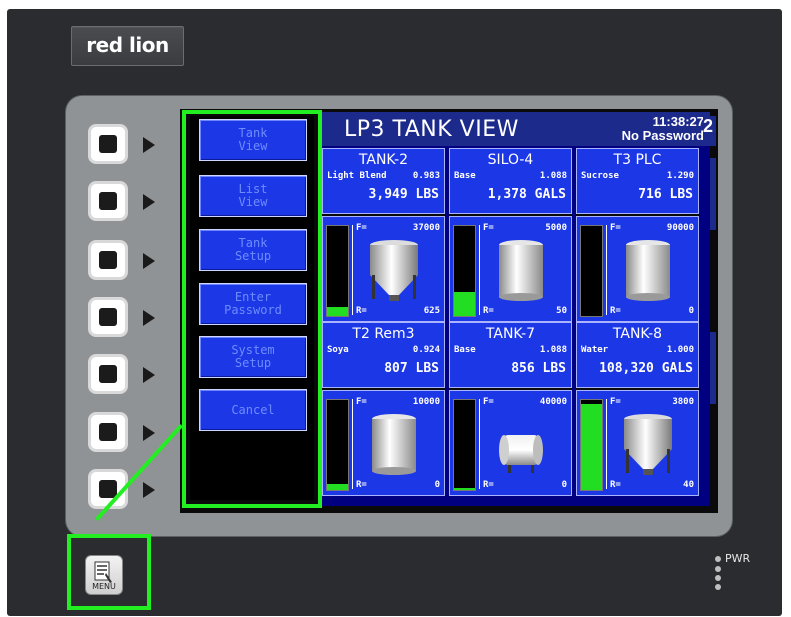  What do you see at coordinates (646, 368) in the screenshot?
I see `tank-quantity: 108,320 GALS` at bounding box center [646, 368].